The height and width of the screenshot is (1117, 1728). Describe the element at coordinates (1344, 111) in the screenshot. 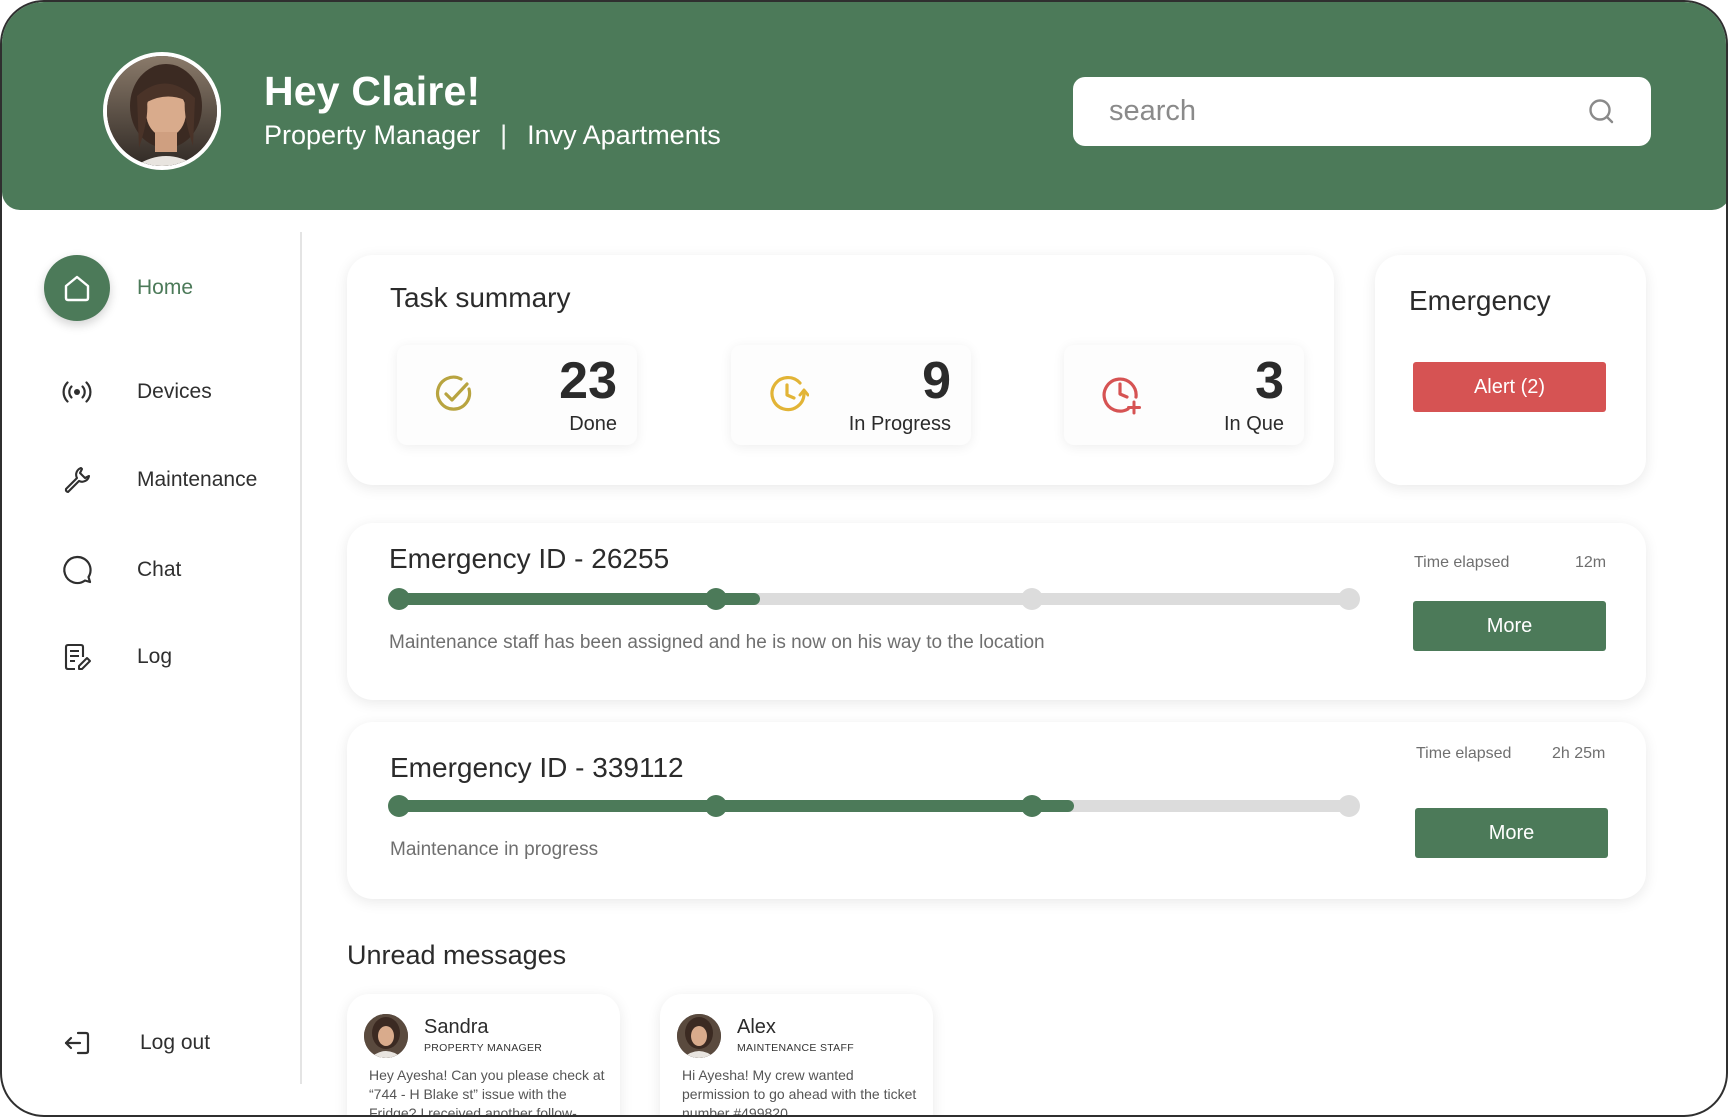

I see `search-input` at that location.